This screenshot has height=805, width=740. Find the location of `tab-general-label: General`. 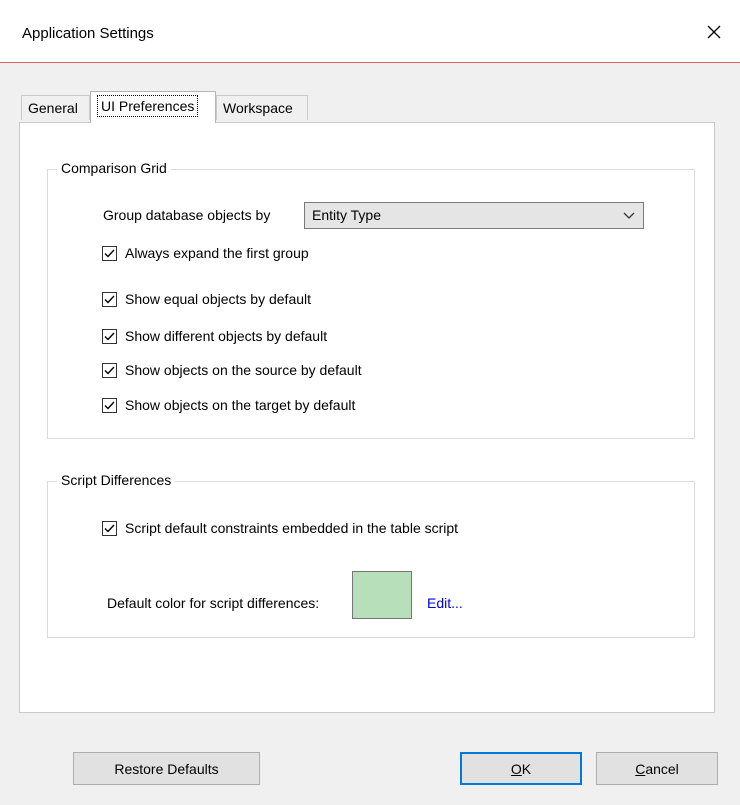

tab-general-label: General is located at coordinates (53, 108).